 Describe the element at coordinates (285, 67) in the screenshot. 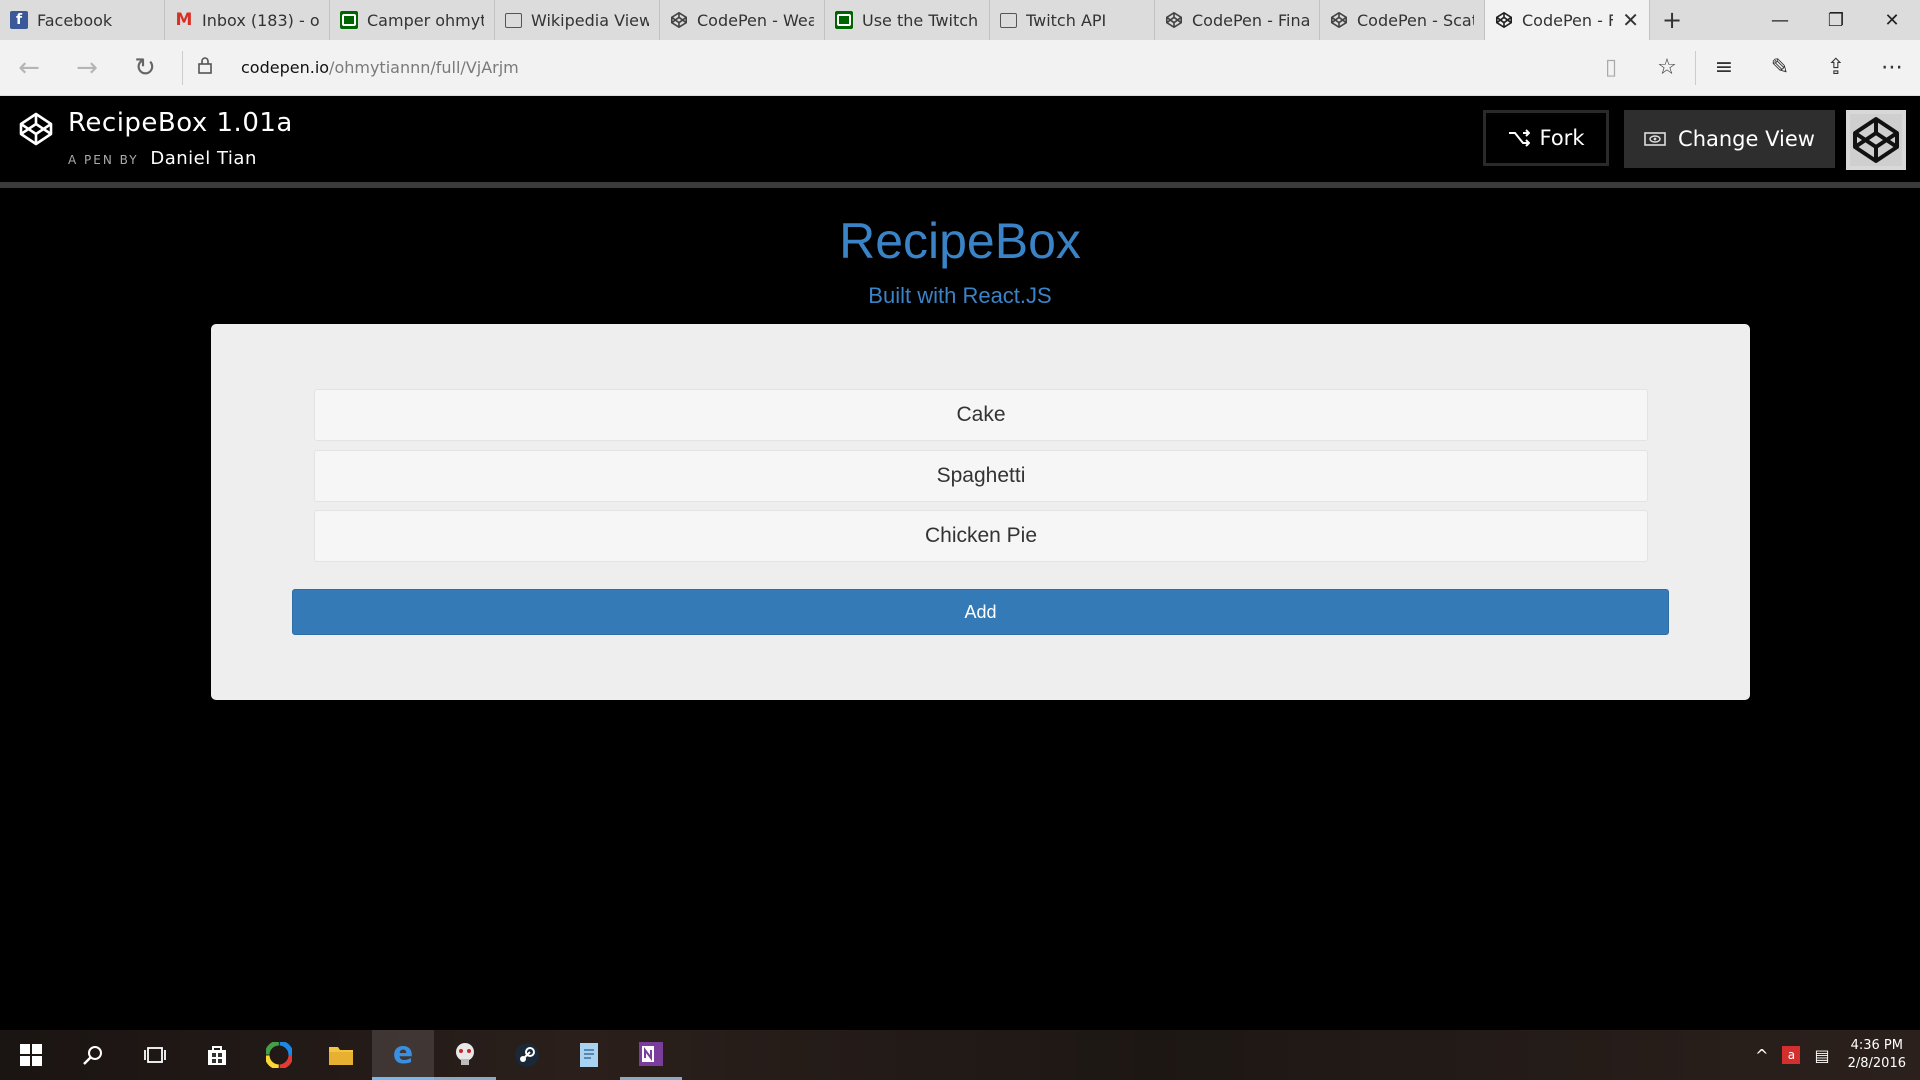

I see `url-host: codepen.io` at that location.